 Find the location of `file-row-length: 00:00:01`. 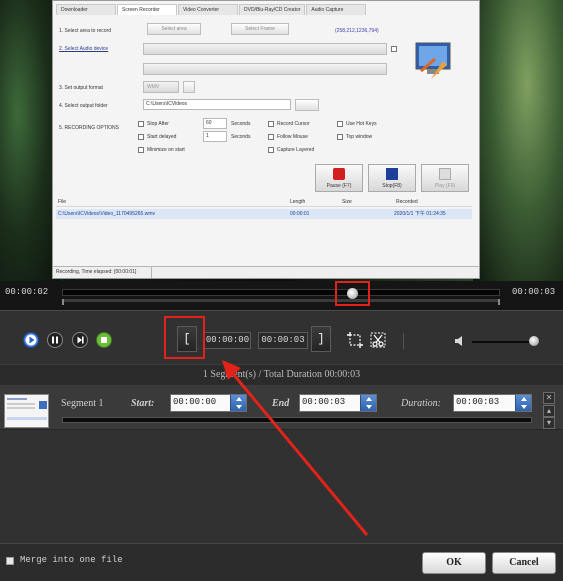

file-row-length: 00:00:01 is located at coordinates (300, 214).